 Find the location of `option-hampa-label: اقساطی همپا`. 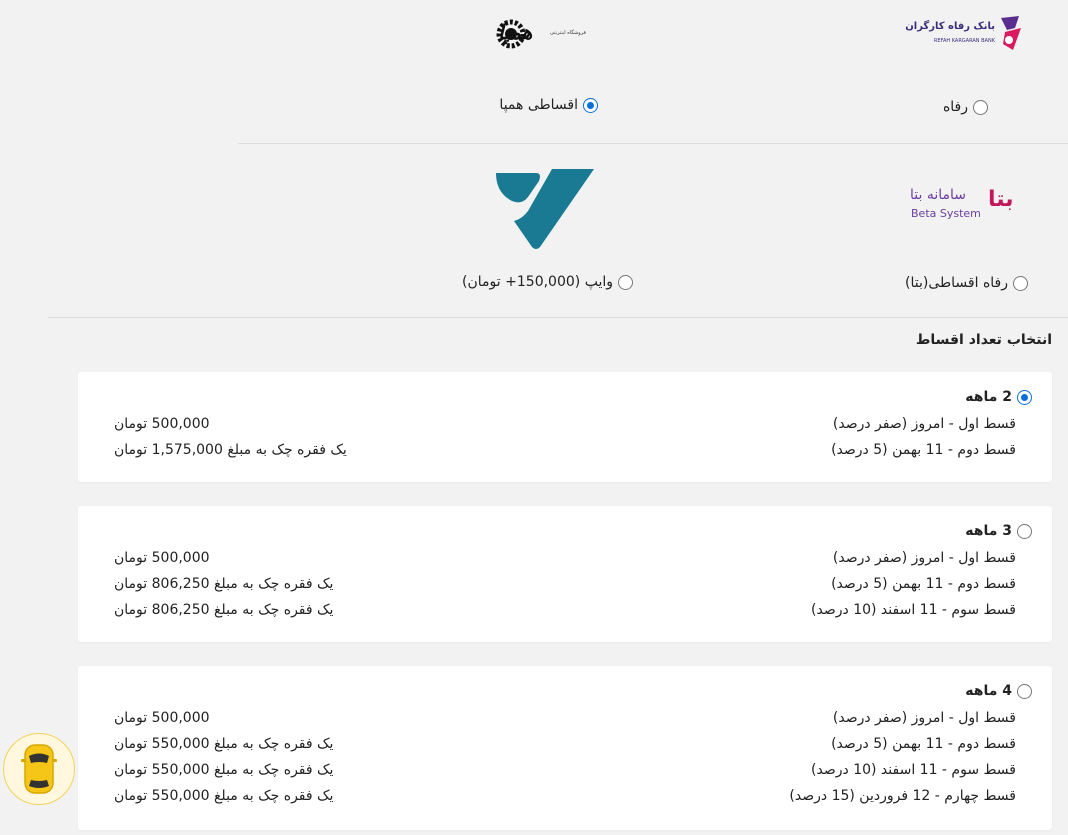

option-hampa-label: اقساطی همپا is located at coordinates (538, 105).